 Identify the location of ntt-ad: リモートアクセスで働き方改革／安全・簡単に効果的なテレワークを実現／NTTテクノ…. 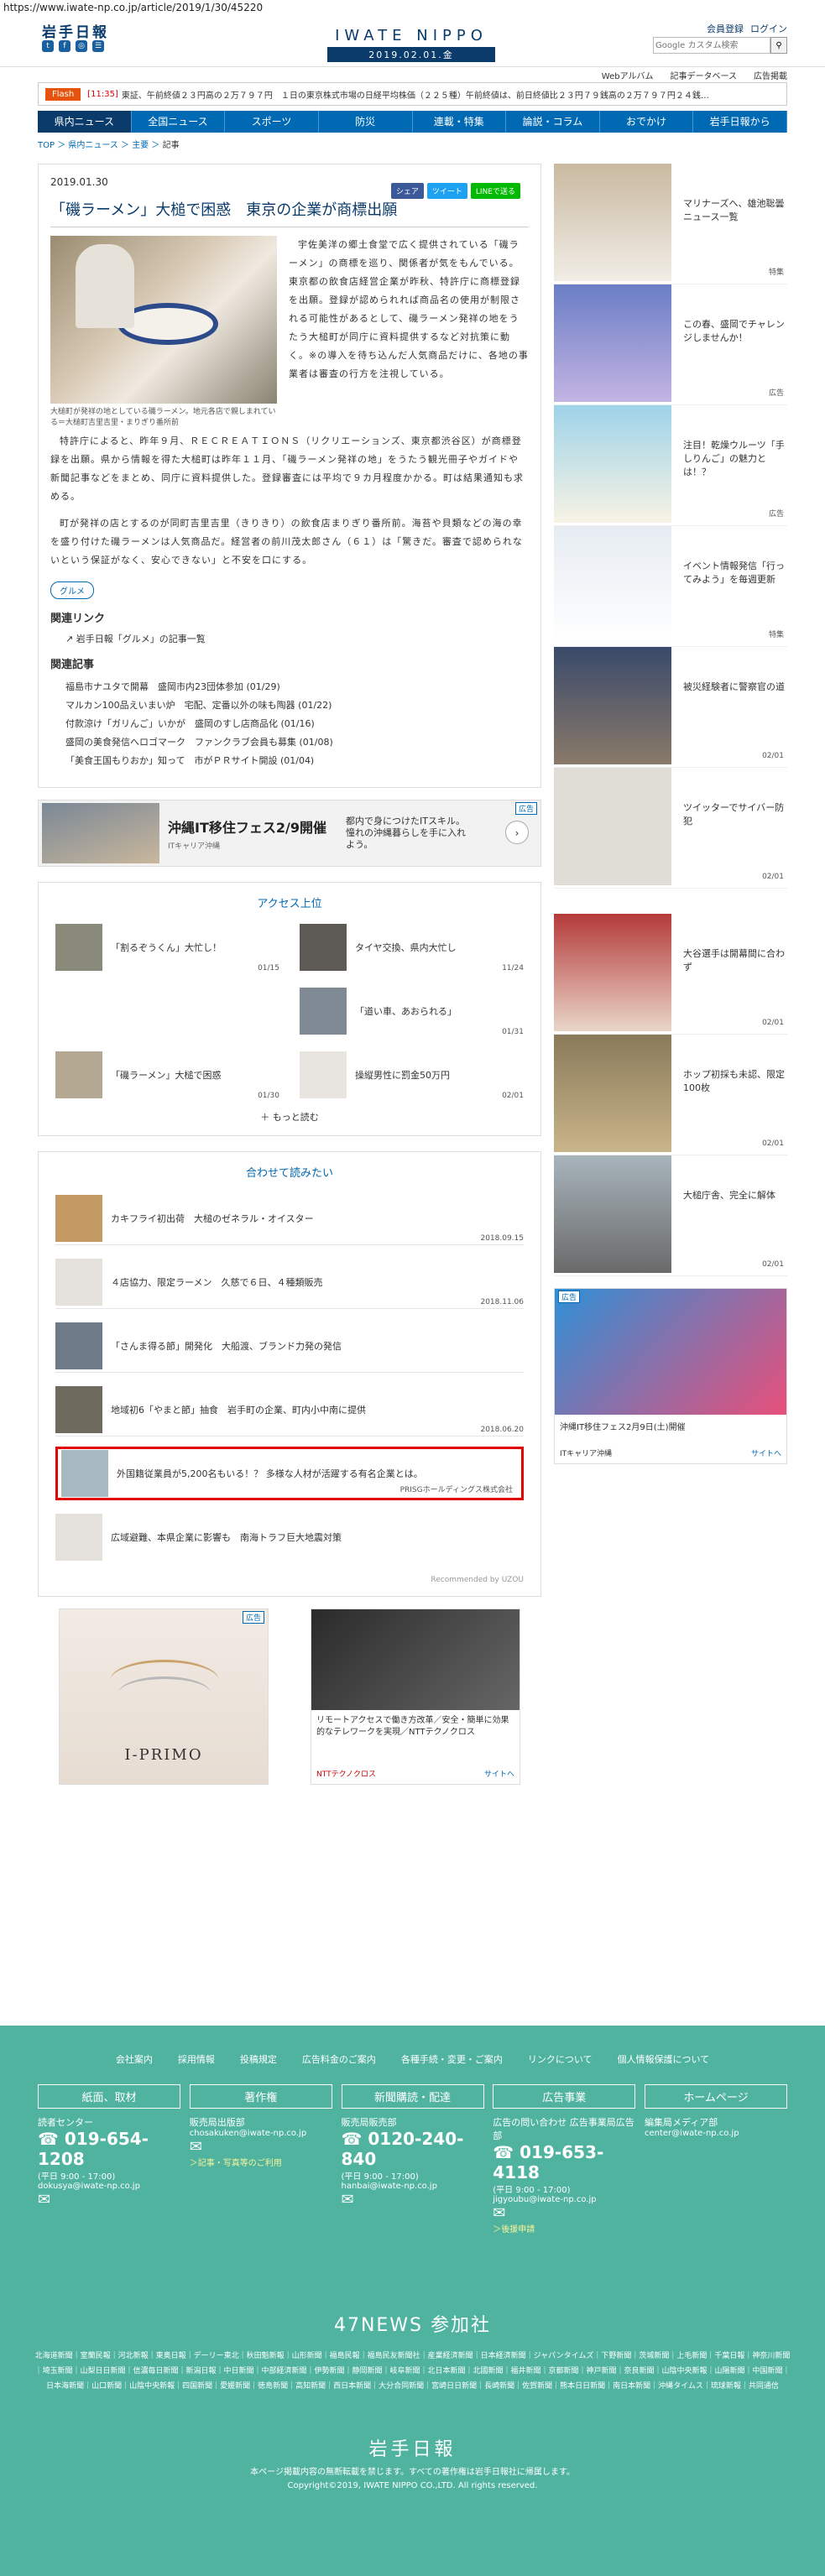
(415, 1697).